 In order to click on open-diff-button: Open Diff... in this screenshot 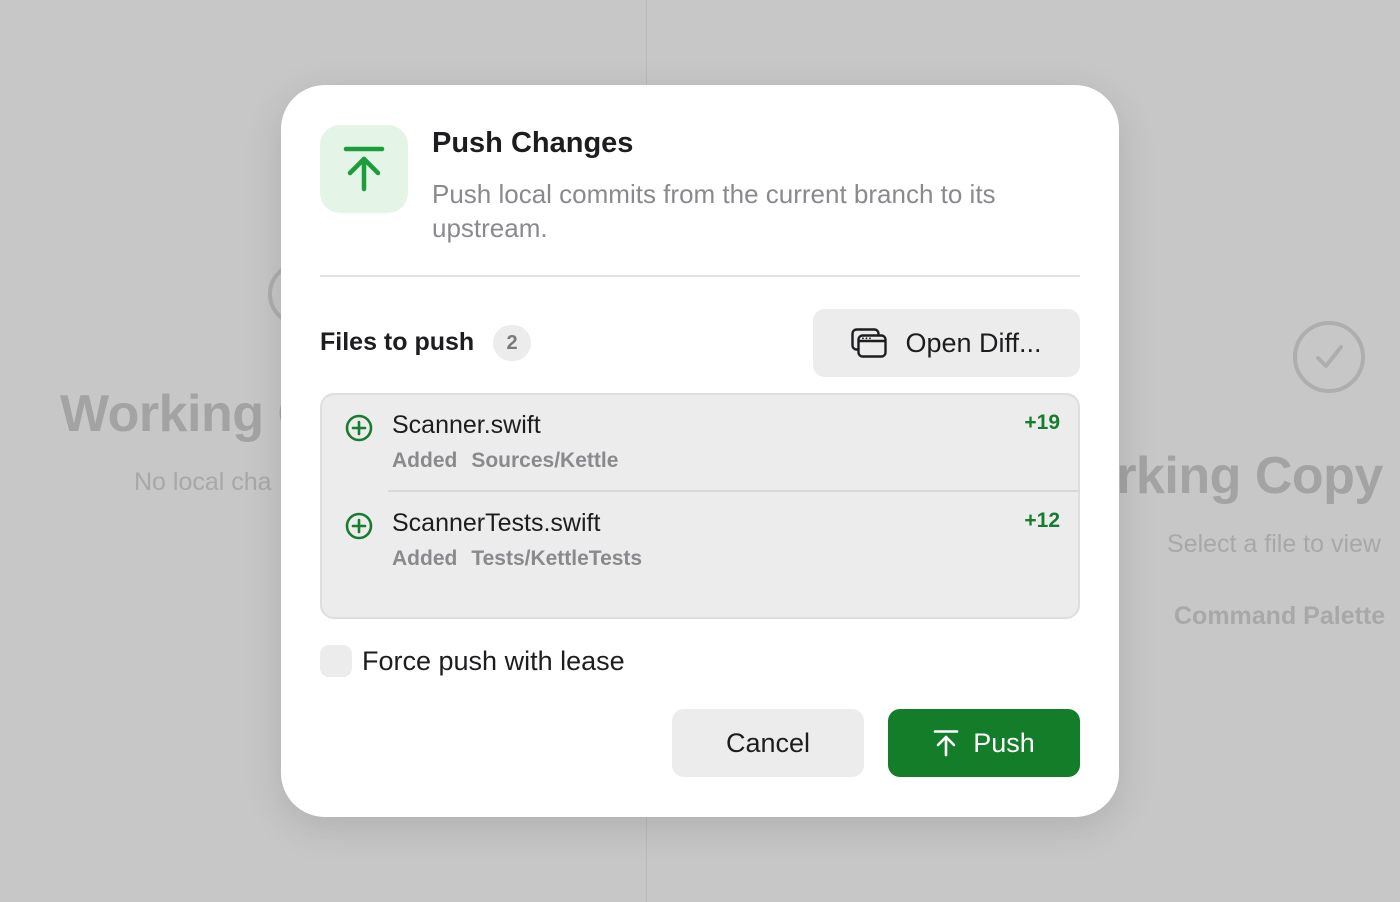, I will do `click(946, 343)`.